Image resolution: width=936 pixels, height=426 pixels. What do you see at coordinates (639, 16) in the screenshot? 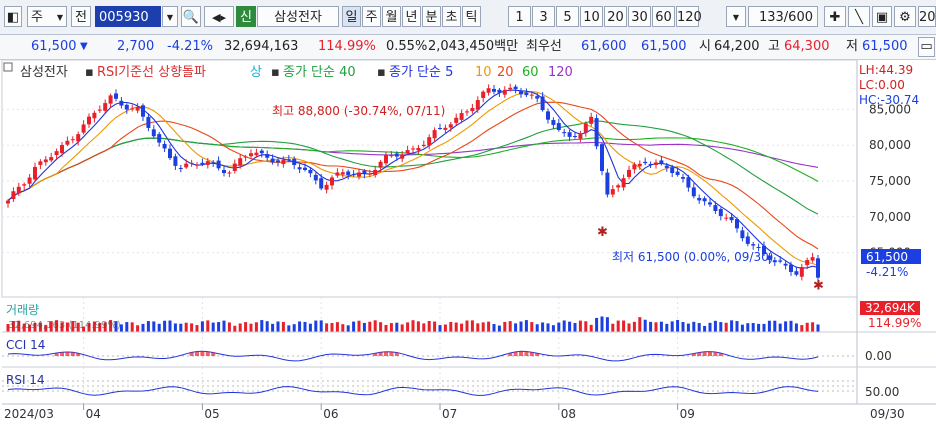
I see `interval-button: 30` at bounding box center [639, 16].